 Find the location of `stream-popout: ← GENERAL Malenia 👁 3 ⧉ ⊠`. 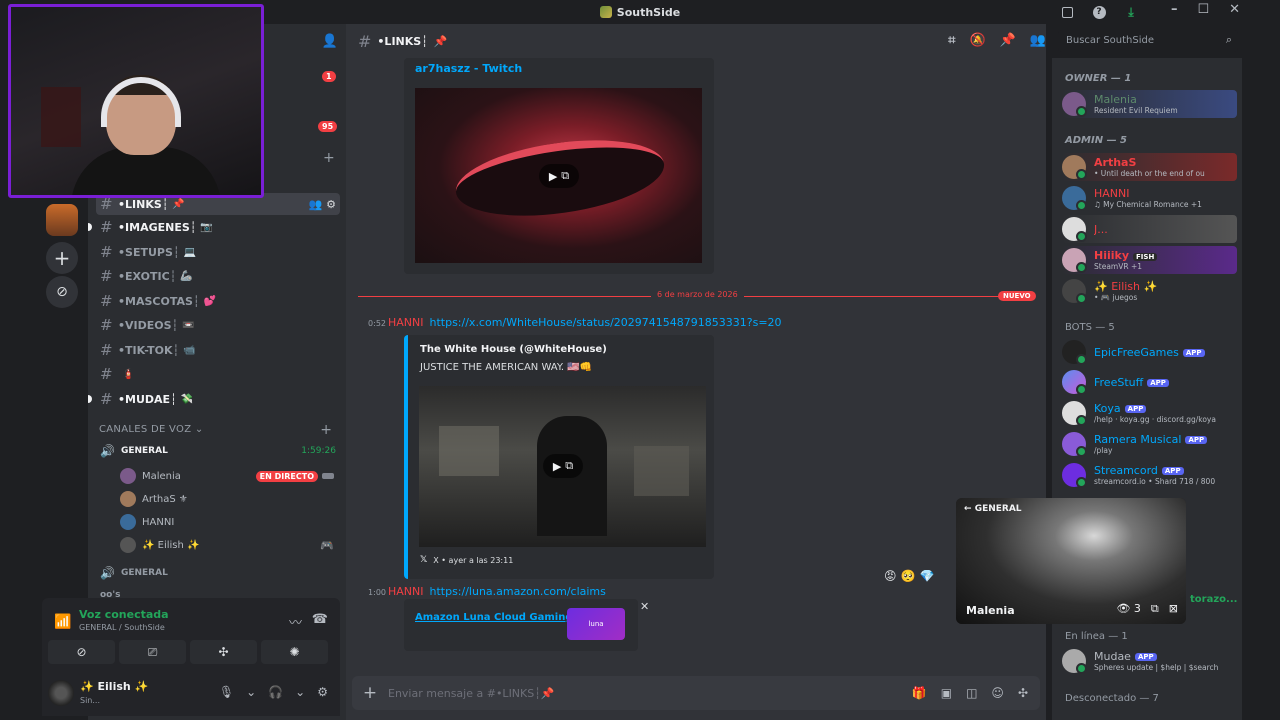

stream-popout: ← GENERAL Malenia 👁 3 ⧉ ⊠ is located at coordinates (1071, 561).